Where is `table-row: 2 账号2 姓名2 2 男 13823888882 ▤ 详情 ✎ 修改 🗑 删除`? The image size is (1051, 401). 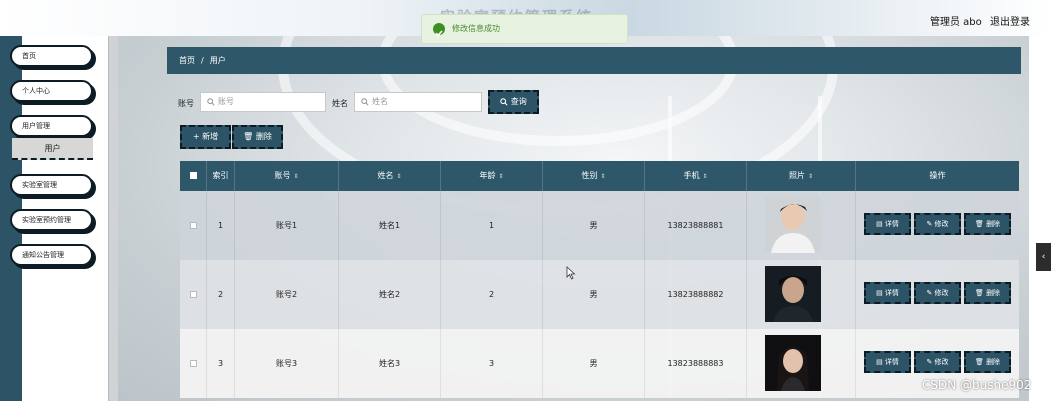 table-row: 2 账号2 姓名2 2 男 13823888882 ▤ 详情 ✎ 修改 🗑 删除 is located at coordinates (599, 294).